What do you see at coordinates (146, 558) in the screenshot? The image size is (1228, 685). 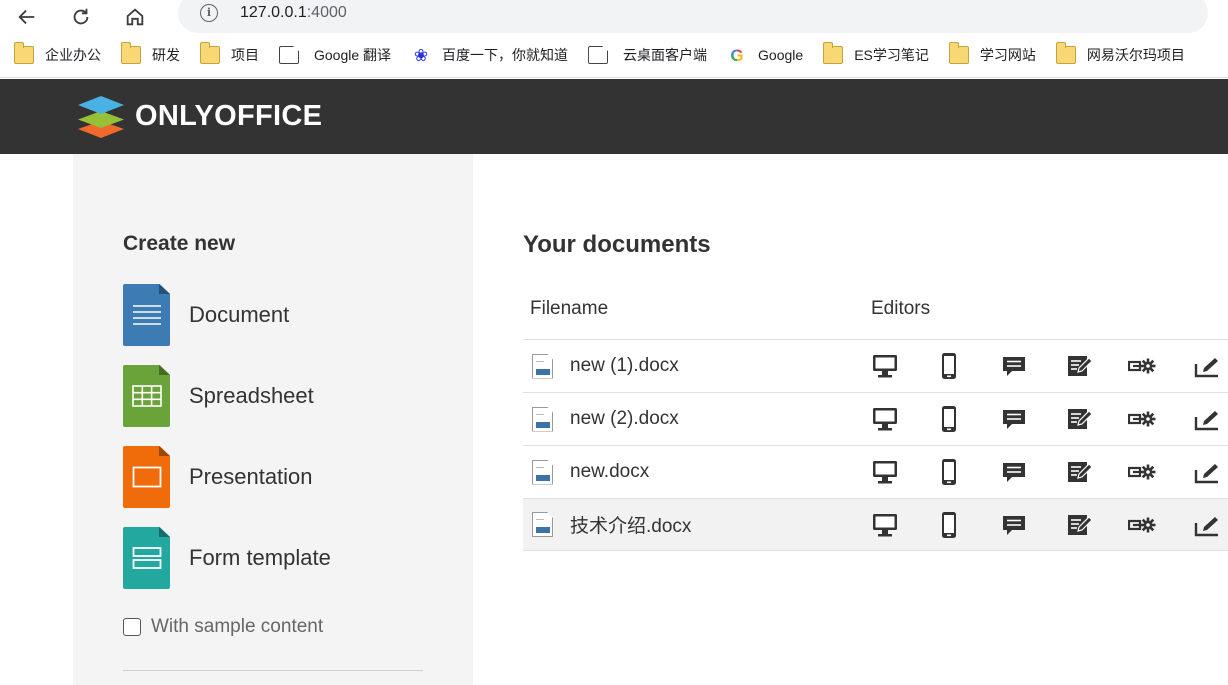 I see `form-template-icon` at bounding box center [146, 558].